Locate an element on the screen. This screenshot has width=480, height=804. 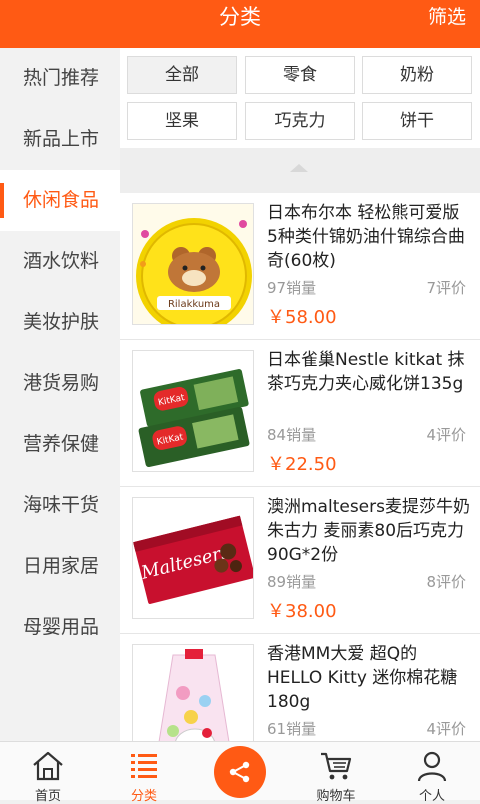
sidebar-item-baby: 母婴用品 is located at coordinates (60, 627).